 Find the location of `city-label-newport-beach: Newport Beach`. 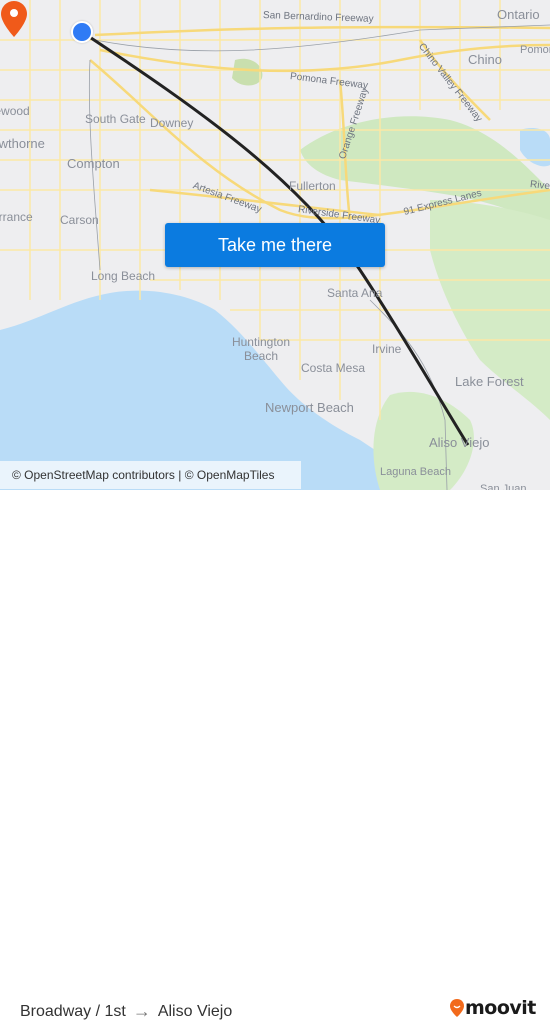

city-label-newport-beach: Newport Beach is located at coordinates (309, 407).